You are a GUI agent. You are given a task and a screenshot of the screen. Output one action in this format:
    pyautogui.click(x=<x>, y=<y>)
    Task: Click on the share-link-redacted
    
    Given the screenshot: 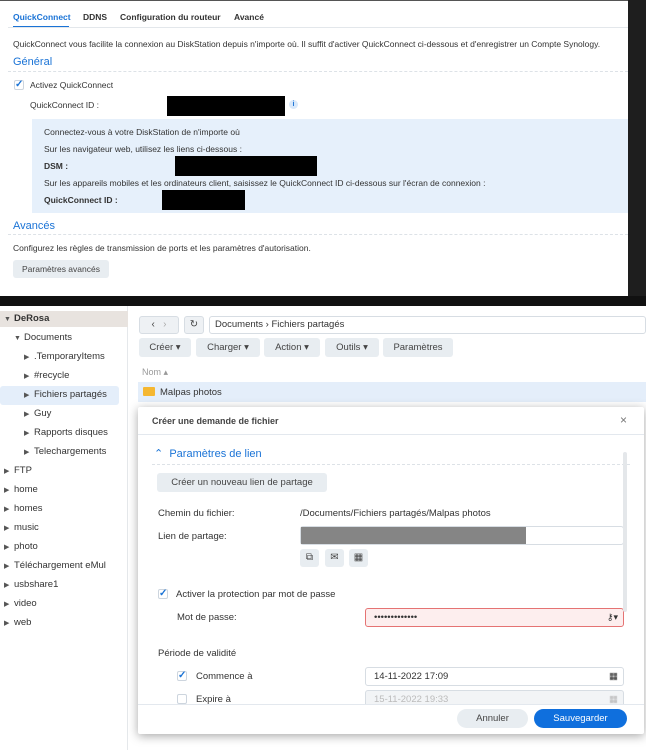 What is the action you would take?
    pyautogui.click(x=413, y=535)
    